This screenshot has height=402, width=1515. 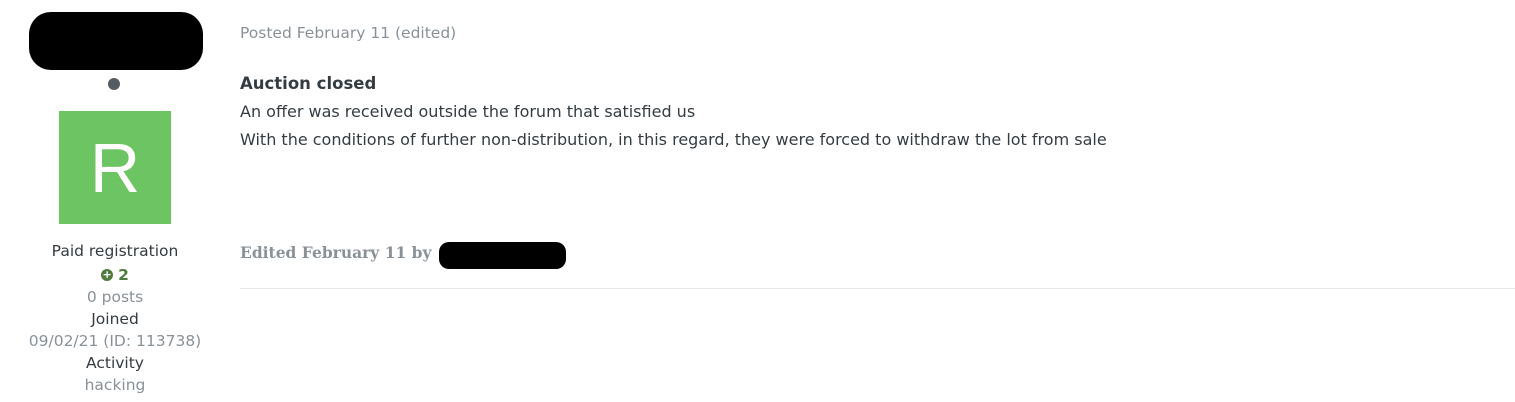 What do you see at coordinates (115, 251) in the screenshot?
I see `author-group: Paid registration` at bounding box center [115, 251].